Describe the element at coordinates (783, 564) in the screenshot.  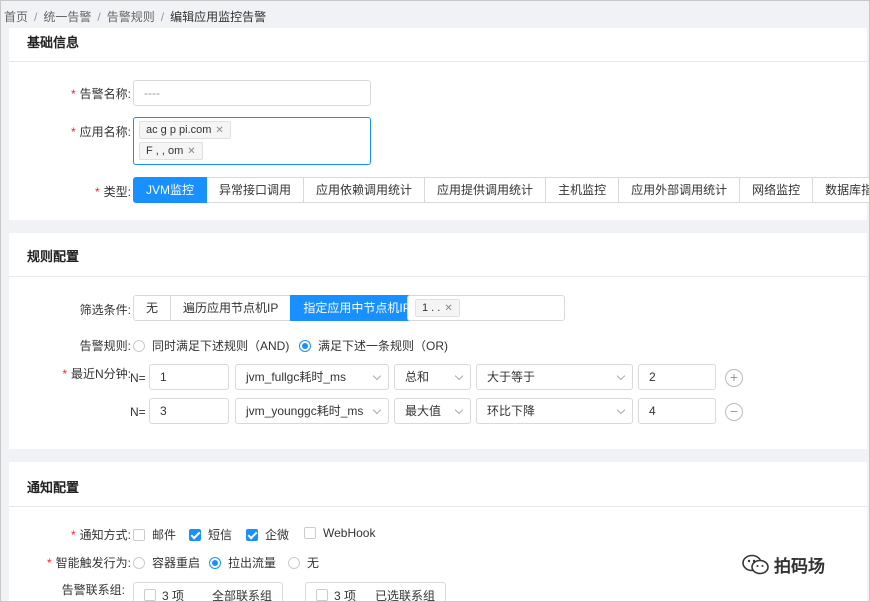
I see `watermark: 拍码场` at that location.